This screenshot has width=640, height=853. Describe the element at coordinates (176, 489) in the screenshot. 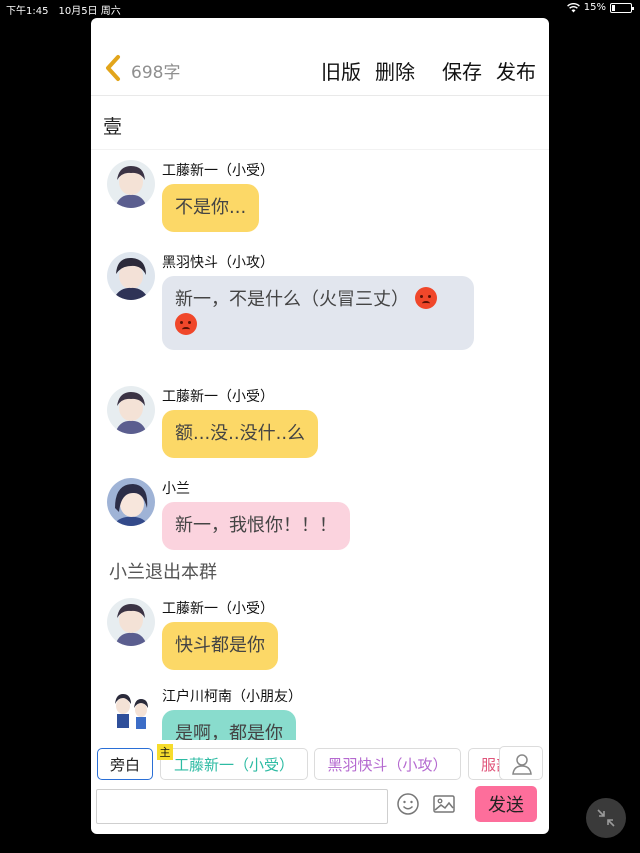

I see `sender-name: 小兰` at that location.